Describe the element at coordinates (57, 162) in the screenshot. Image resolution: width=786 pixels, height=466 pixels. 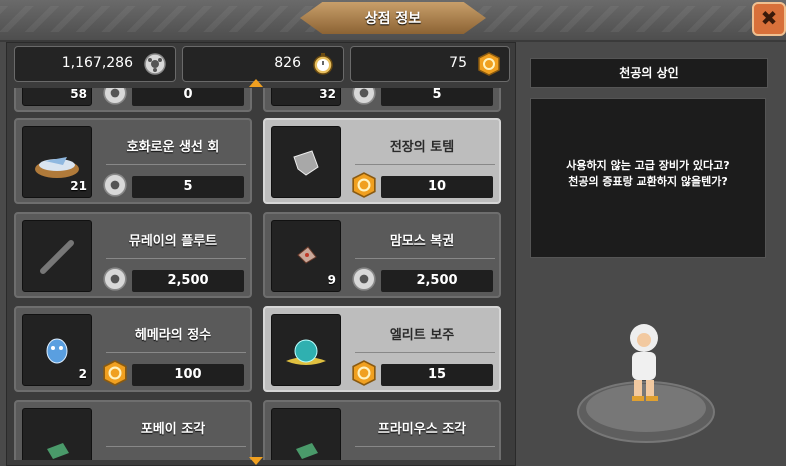
I see `item-thumbnail: 21` at that location.